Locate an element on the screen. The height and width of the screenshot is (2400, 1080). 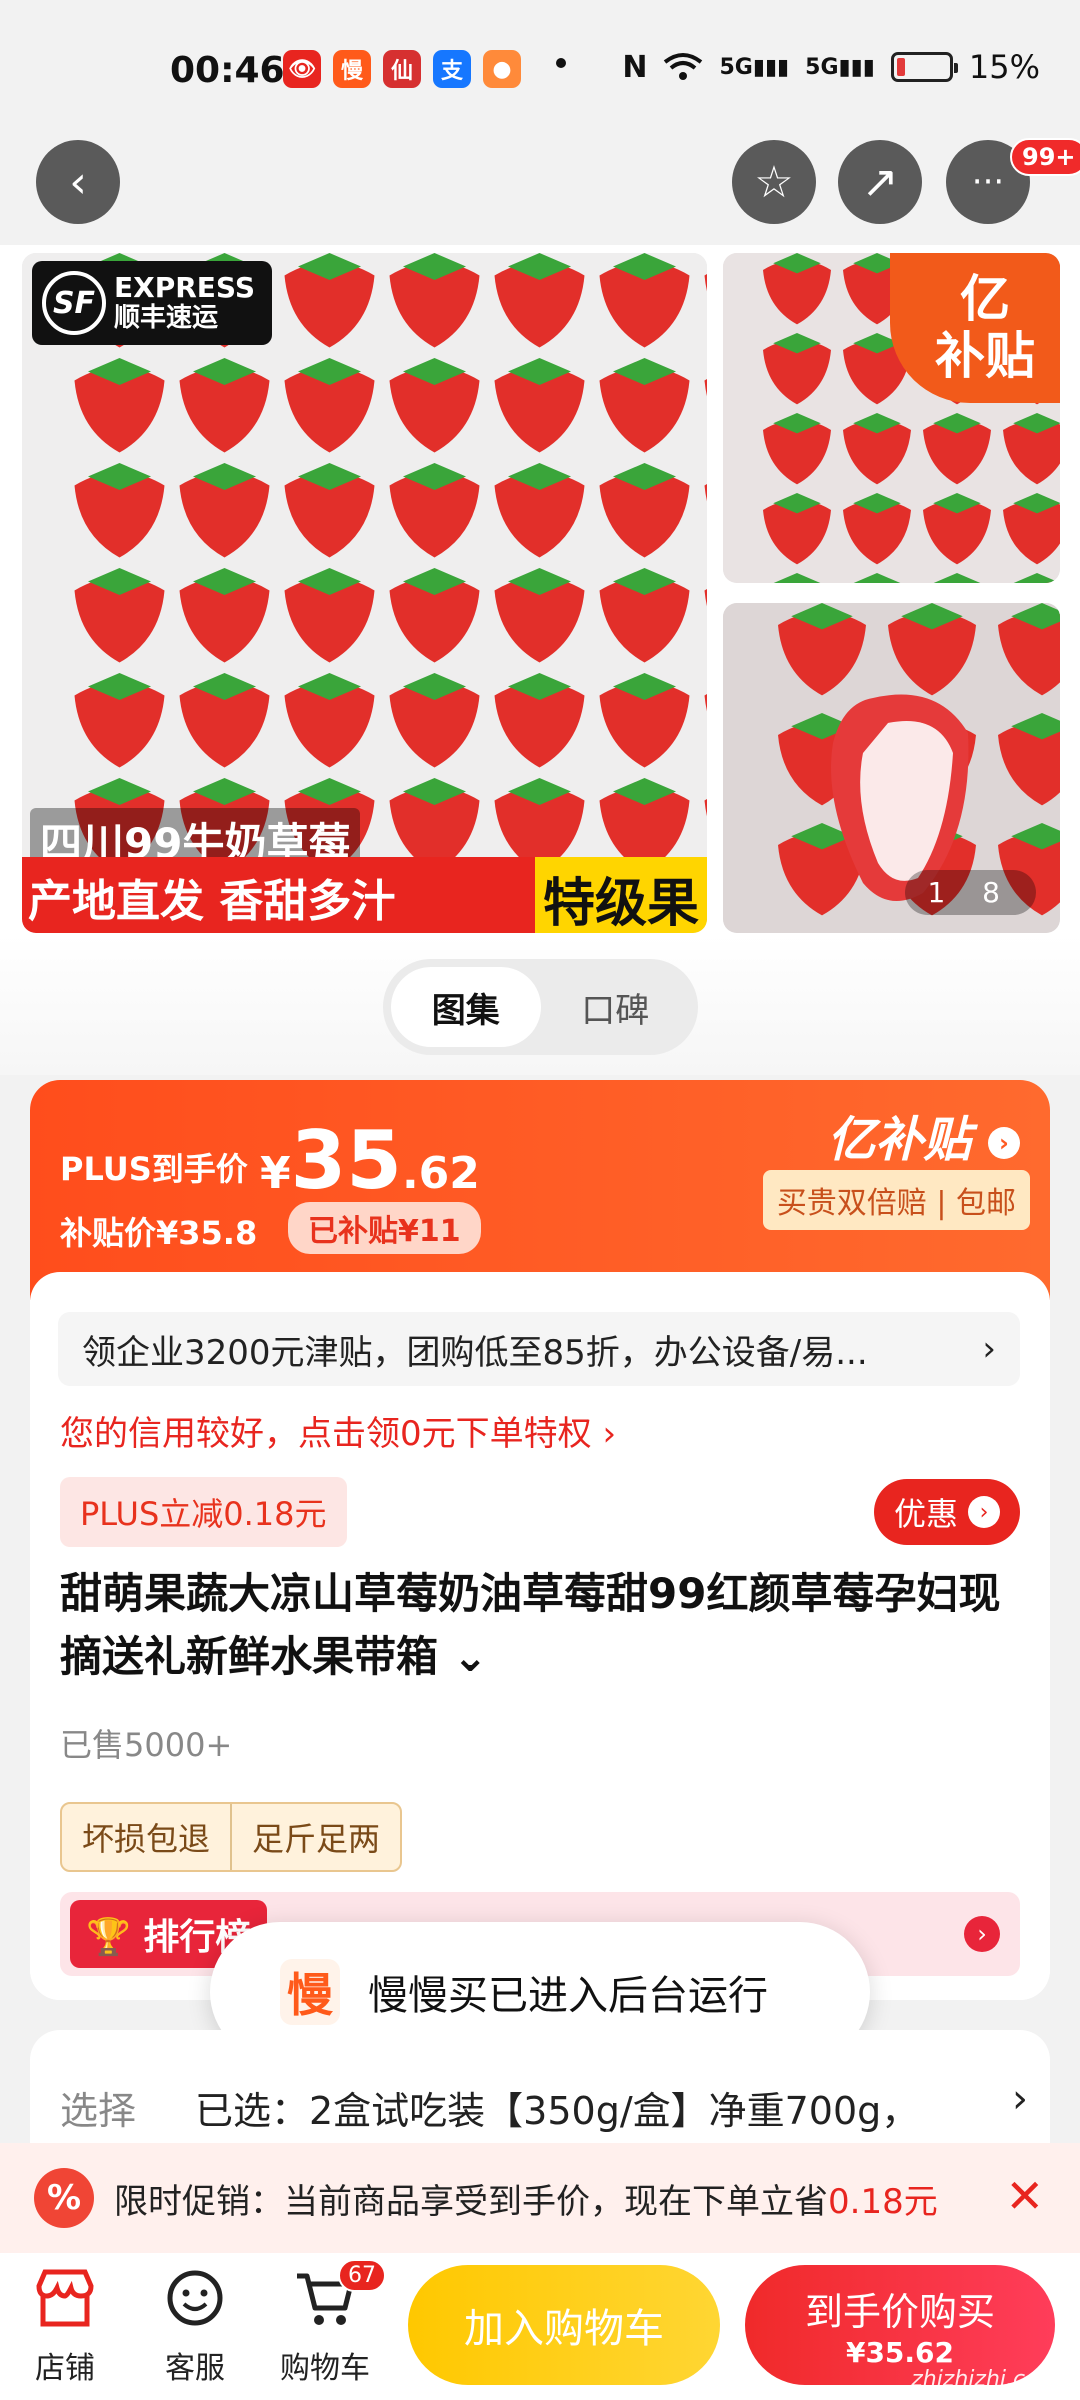
star-icon: ☆ is located at coordinates (774, 182).